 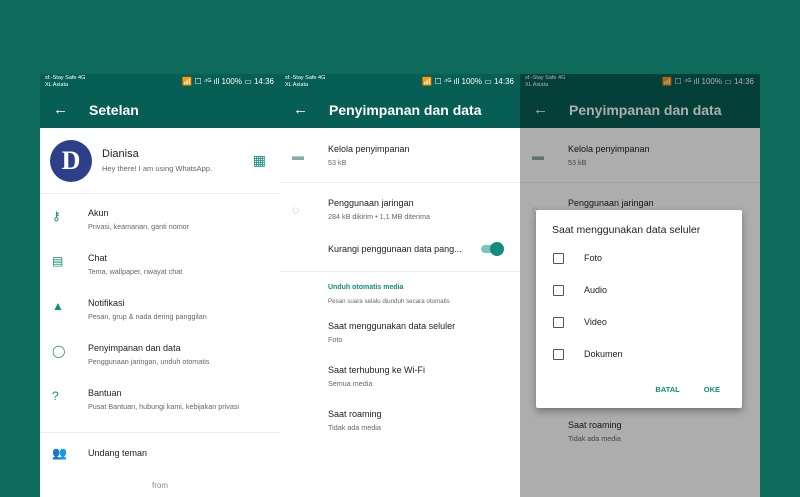 What do you see at coordinates (337, 162) in the screenshot?
I see `manage-storage-size: 53 kB` at bounding box center [337, 162].